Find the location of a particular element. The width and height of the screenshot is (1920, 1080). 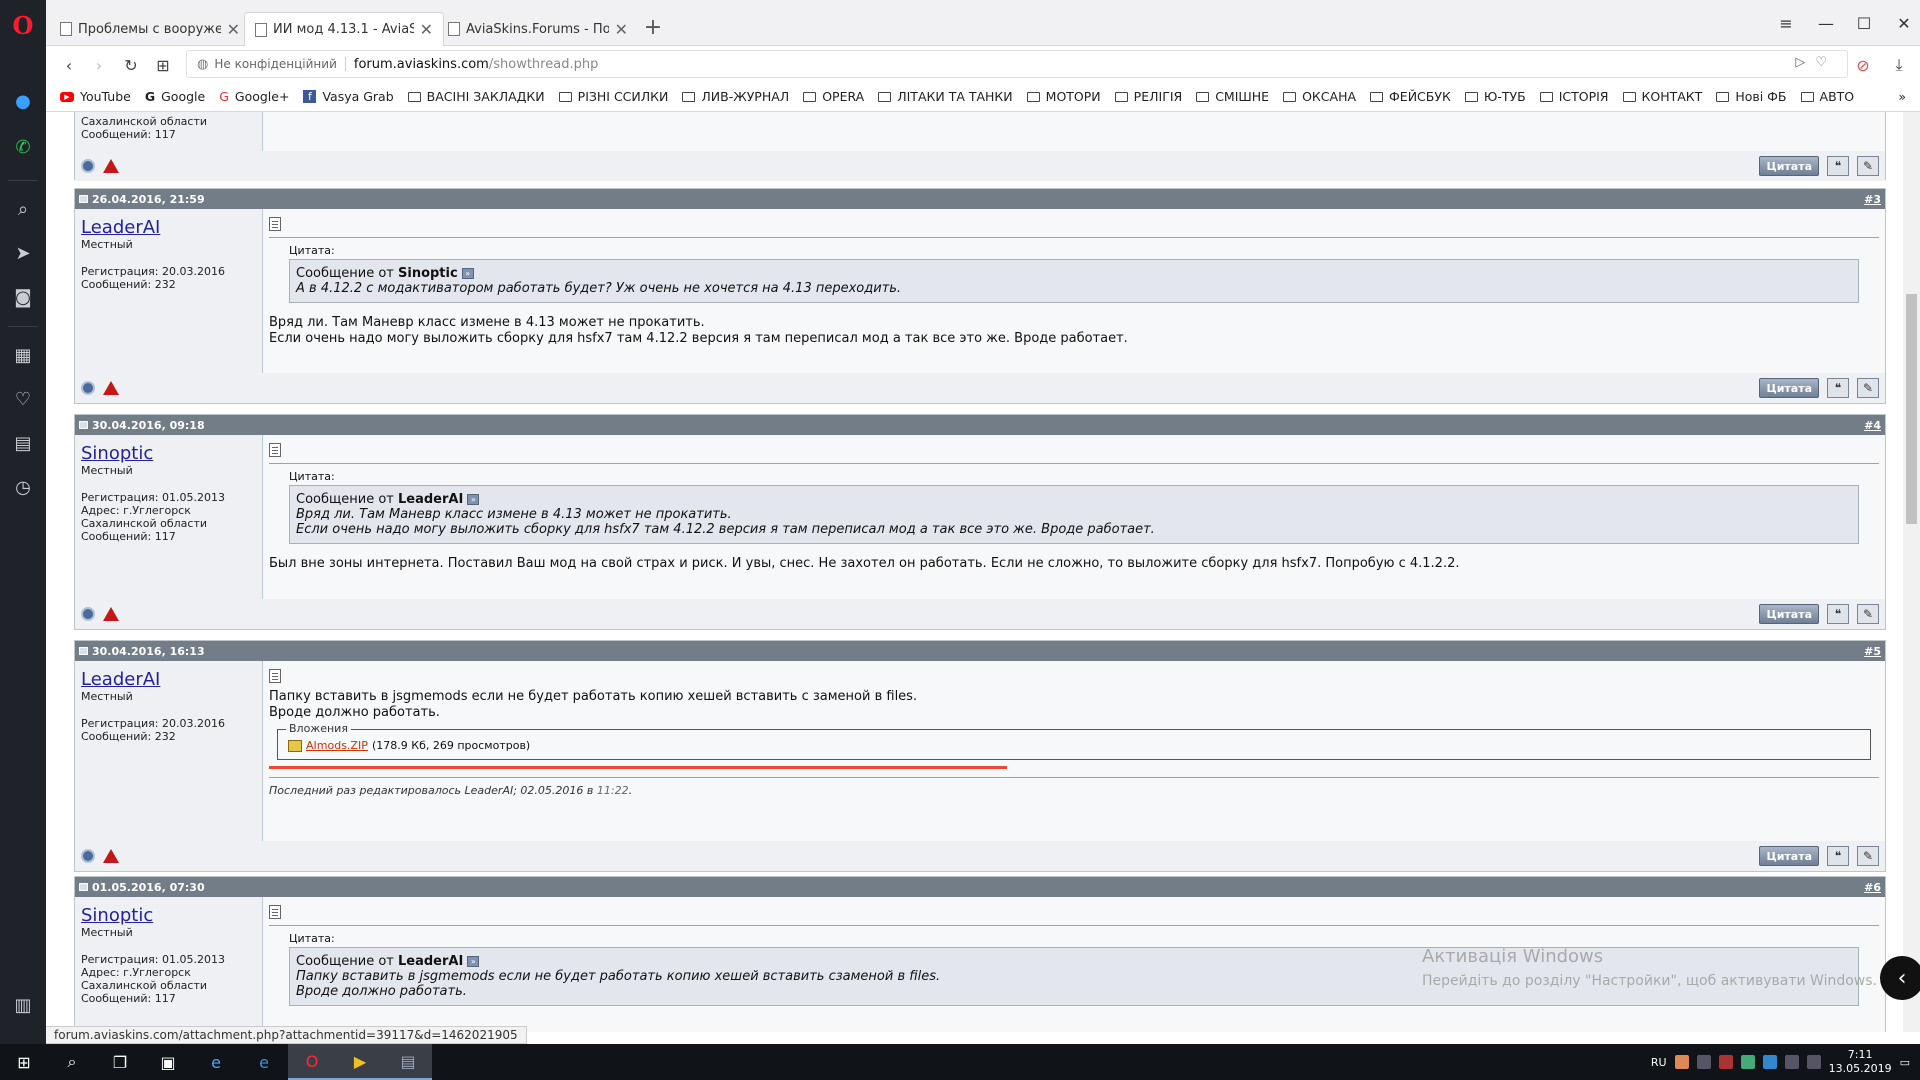

ie-icon: e is located at coordinates (216, 1062).